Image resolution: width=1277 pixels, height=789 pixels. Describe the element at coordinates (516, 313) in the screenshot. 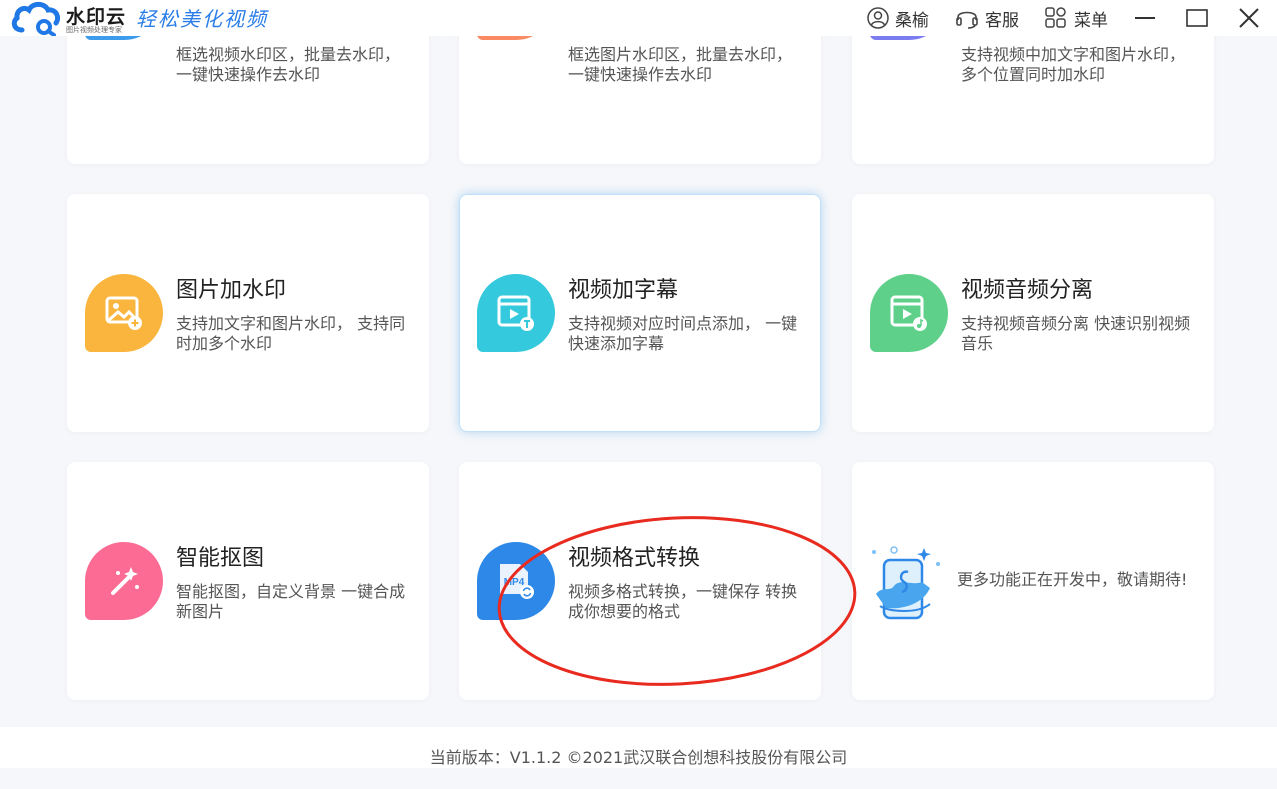

I see `video-subtitle-icon` at that location.